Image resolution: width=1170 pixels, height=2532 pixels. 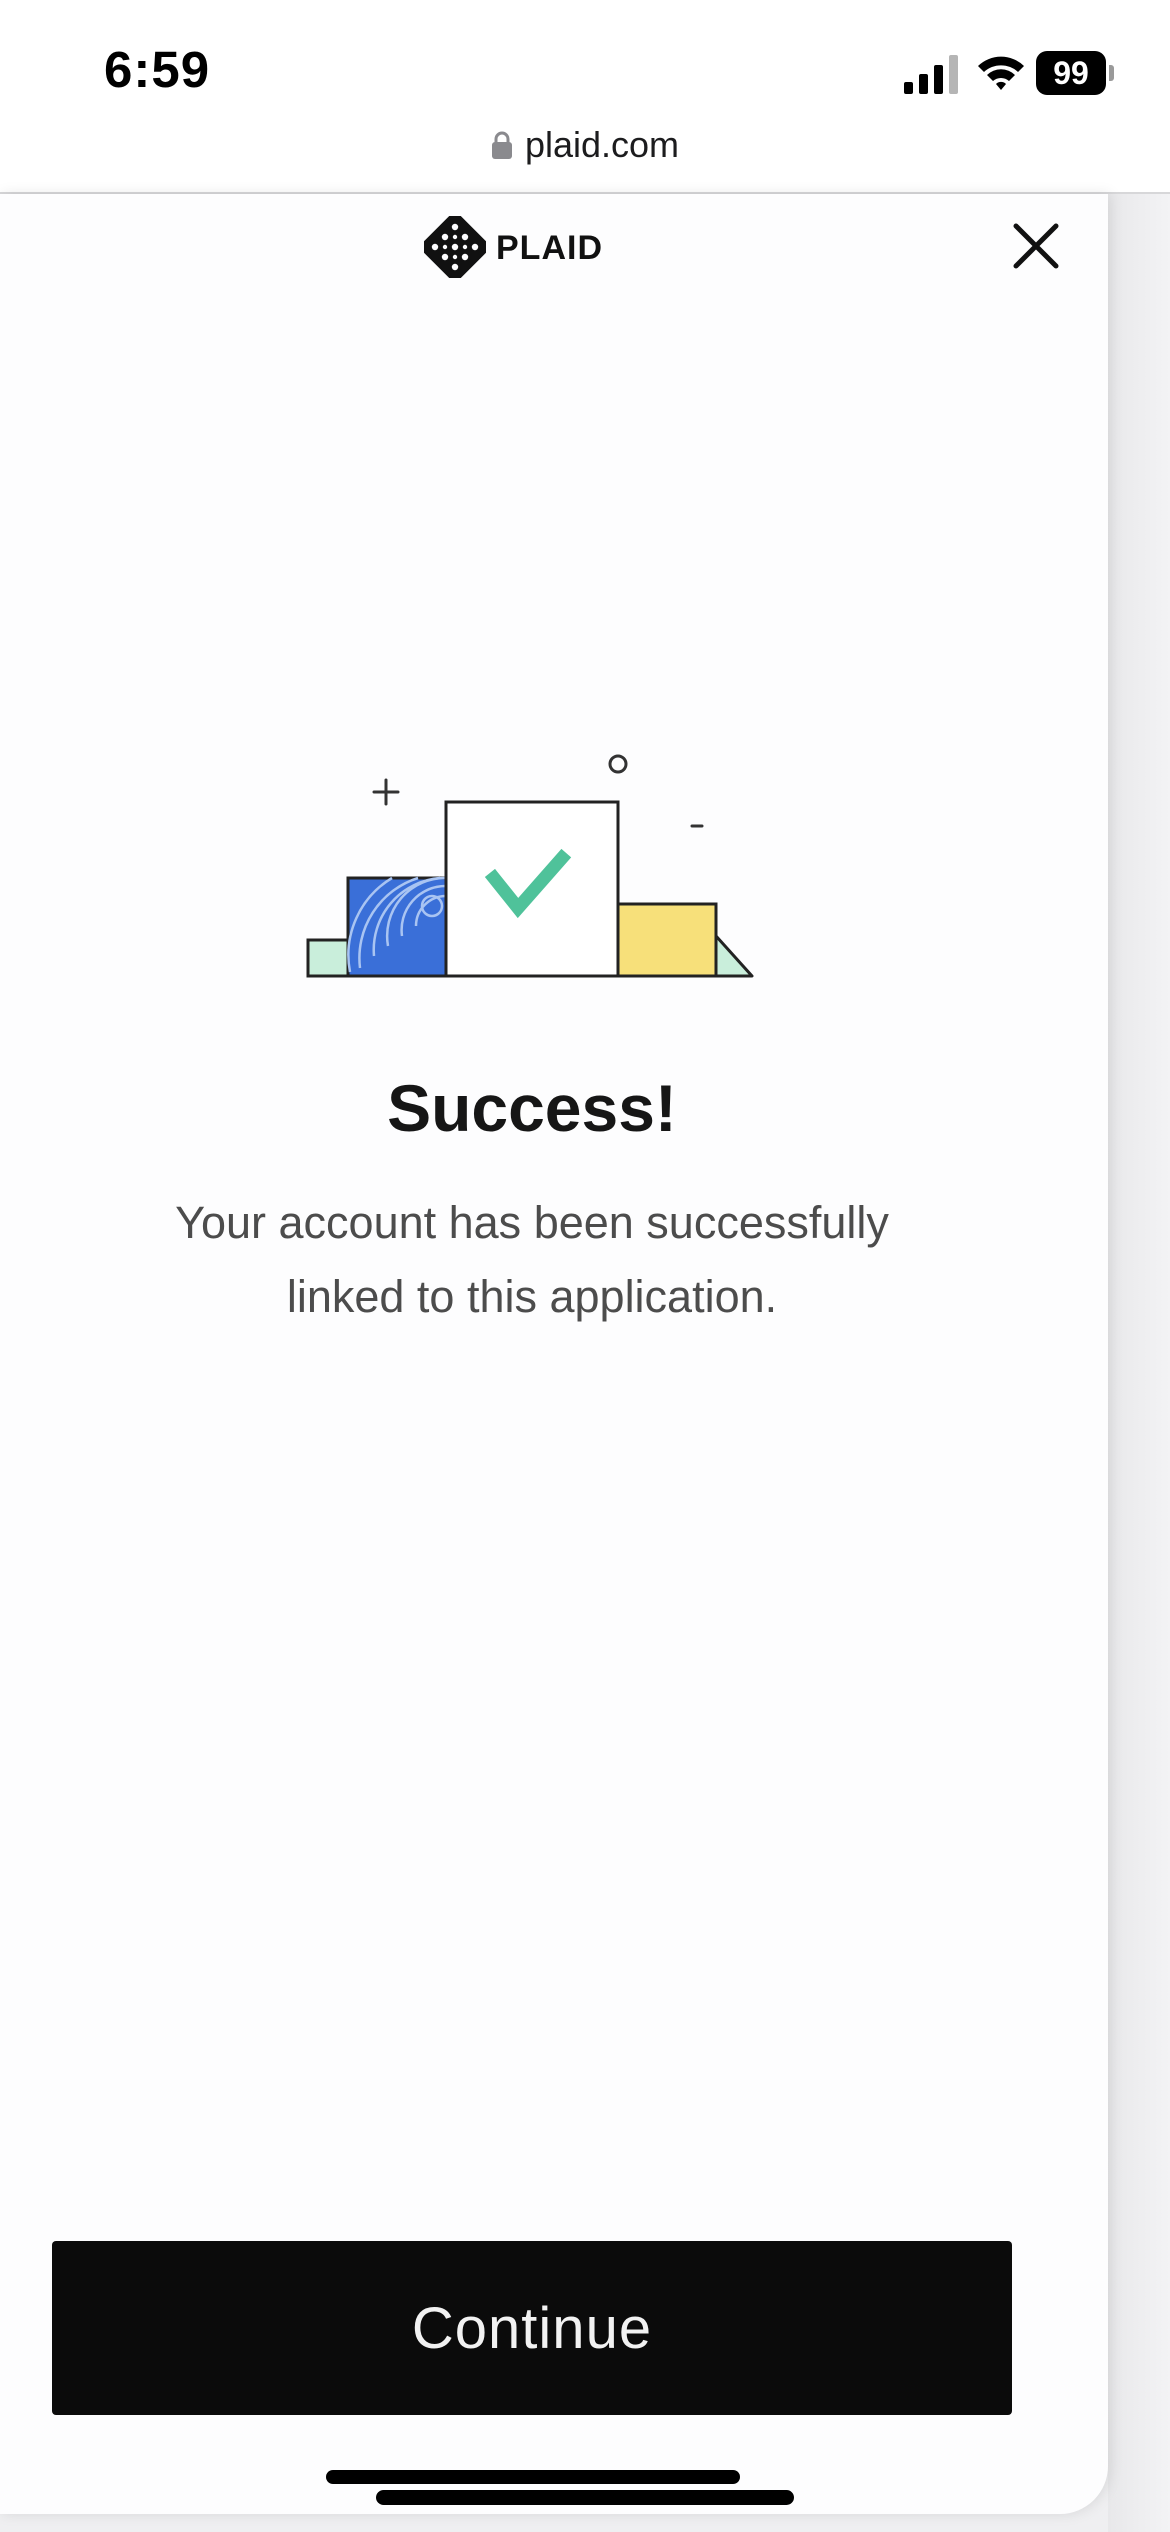 I want to click on status-bar: 6:59 99, so click(x=585, y=67).